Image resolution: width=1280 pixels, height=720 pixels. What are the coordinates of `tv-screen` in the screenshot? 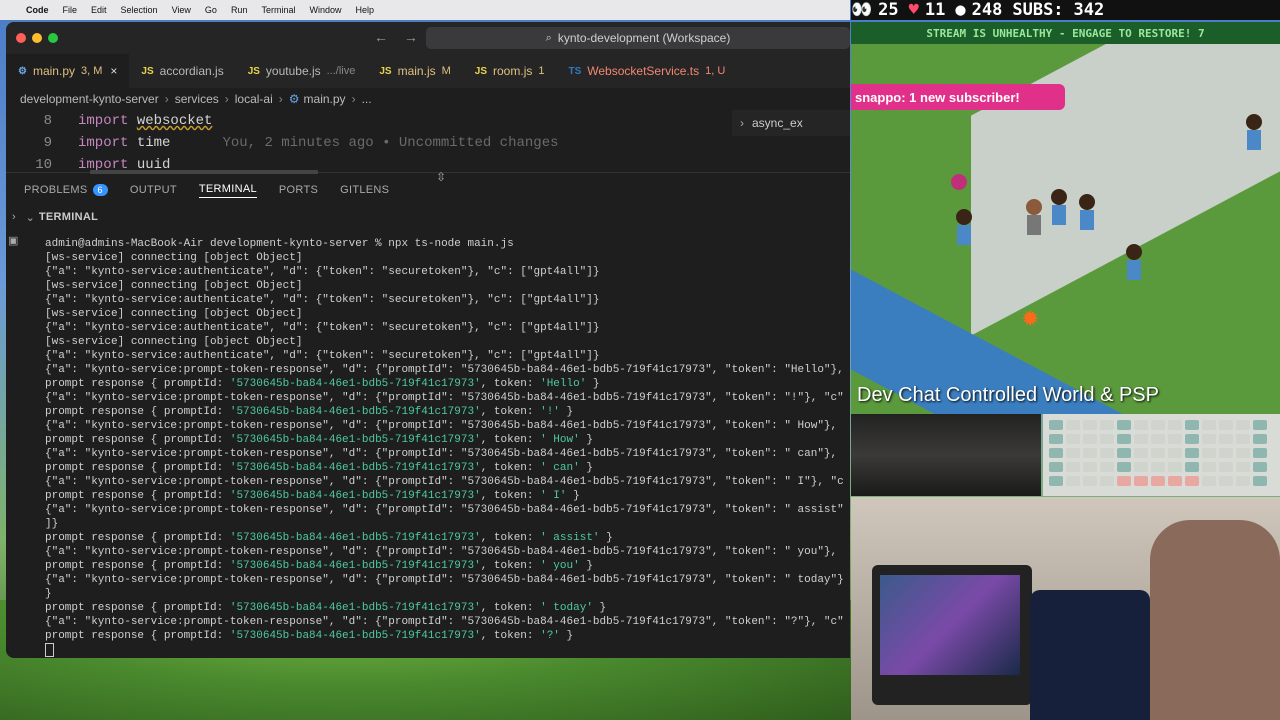 It's located at (950, 625).